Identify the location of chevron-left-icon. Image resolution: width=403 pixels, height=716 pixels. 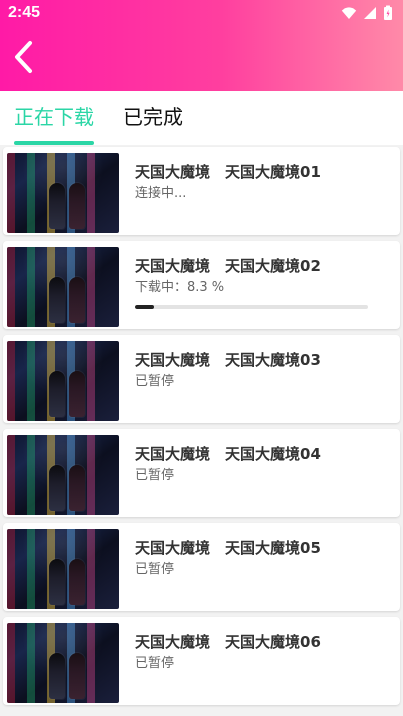
(23, 57).